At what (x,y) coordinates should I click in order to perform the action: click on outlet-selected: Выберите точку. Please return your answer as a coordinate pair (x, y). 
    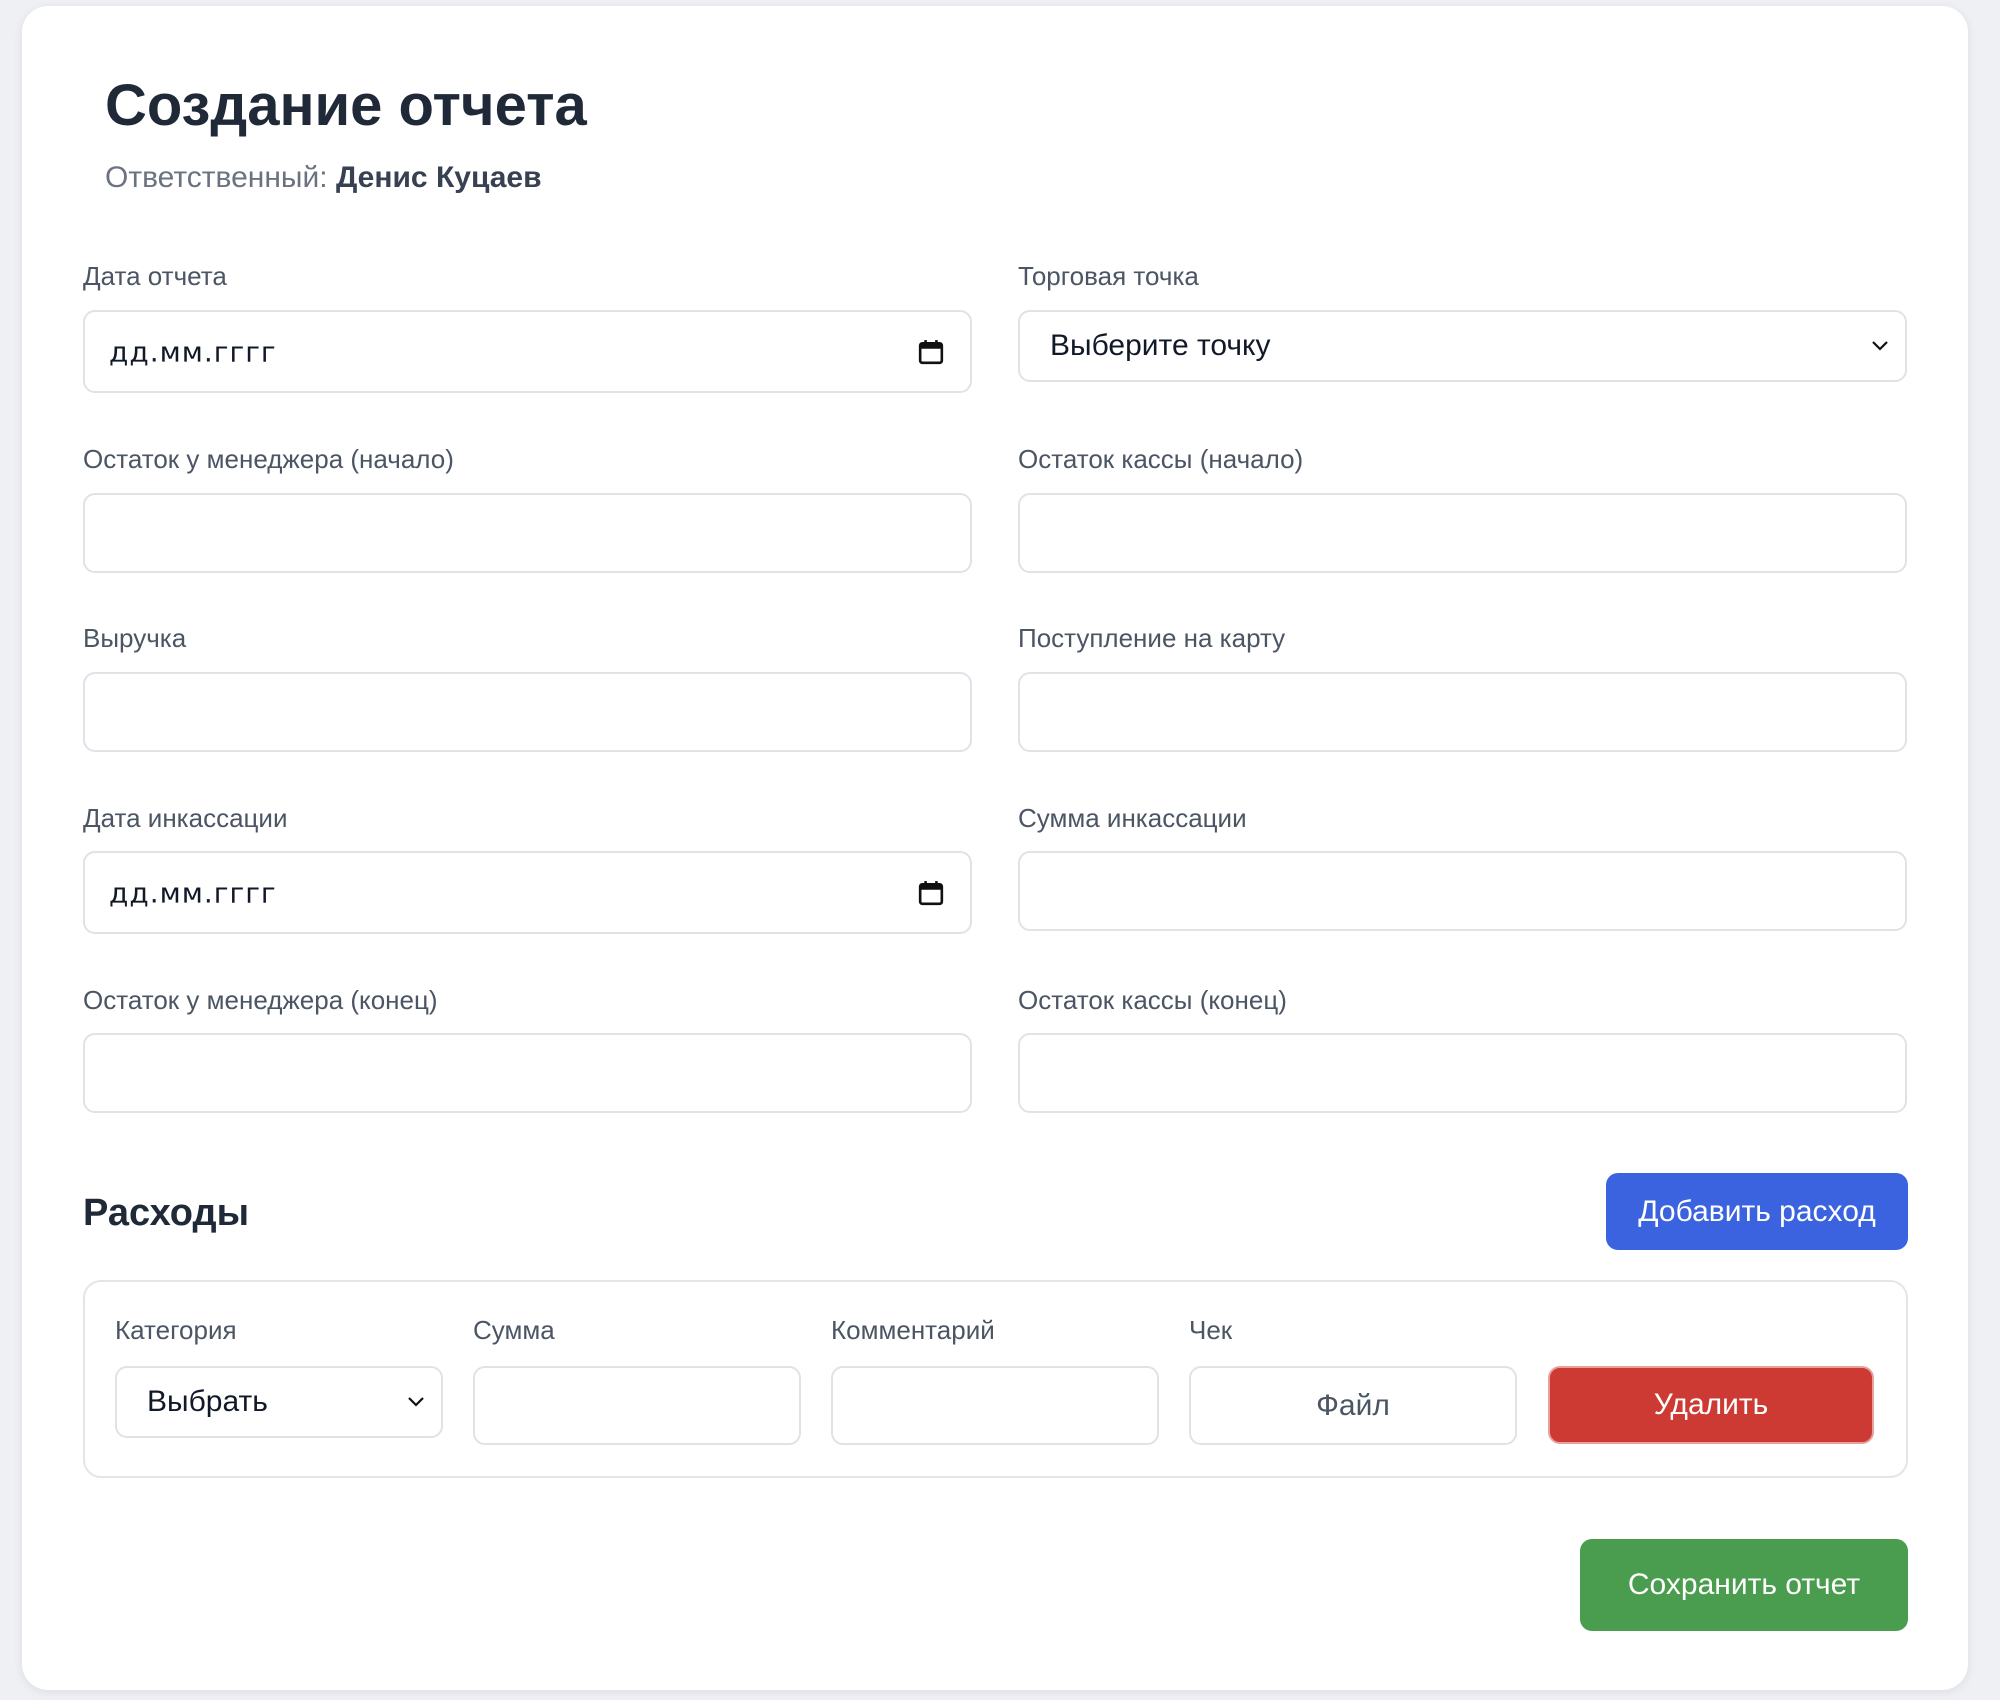
    Looking at the image, I should click on (1160, 345).